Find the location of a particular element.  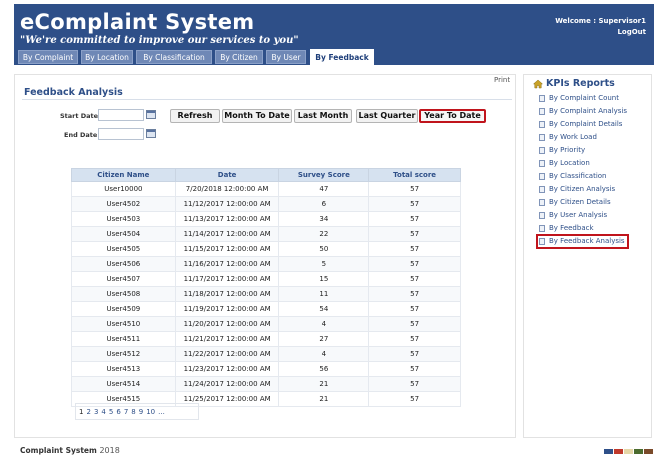

print-link: Print is located at coordinates (502, 80).